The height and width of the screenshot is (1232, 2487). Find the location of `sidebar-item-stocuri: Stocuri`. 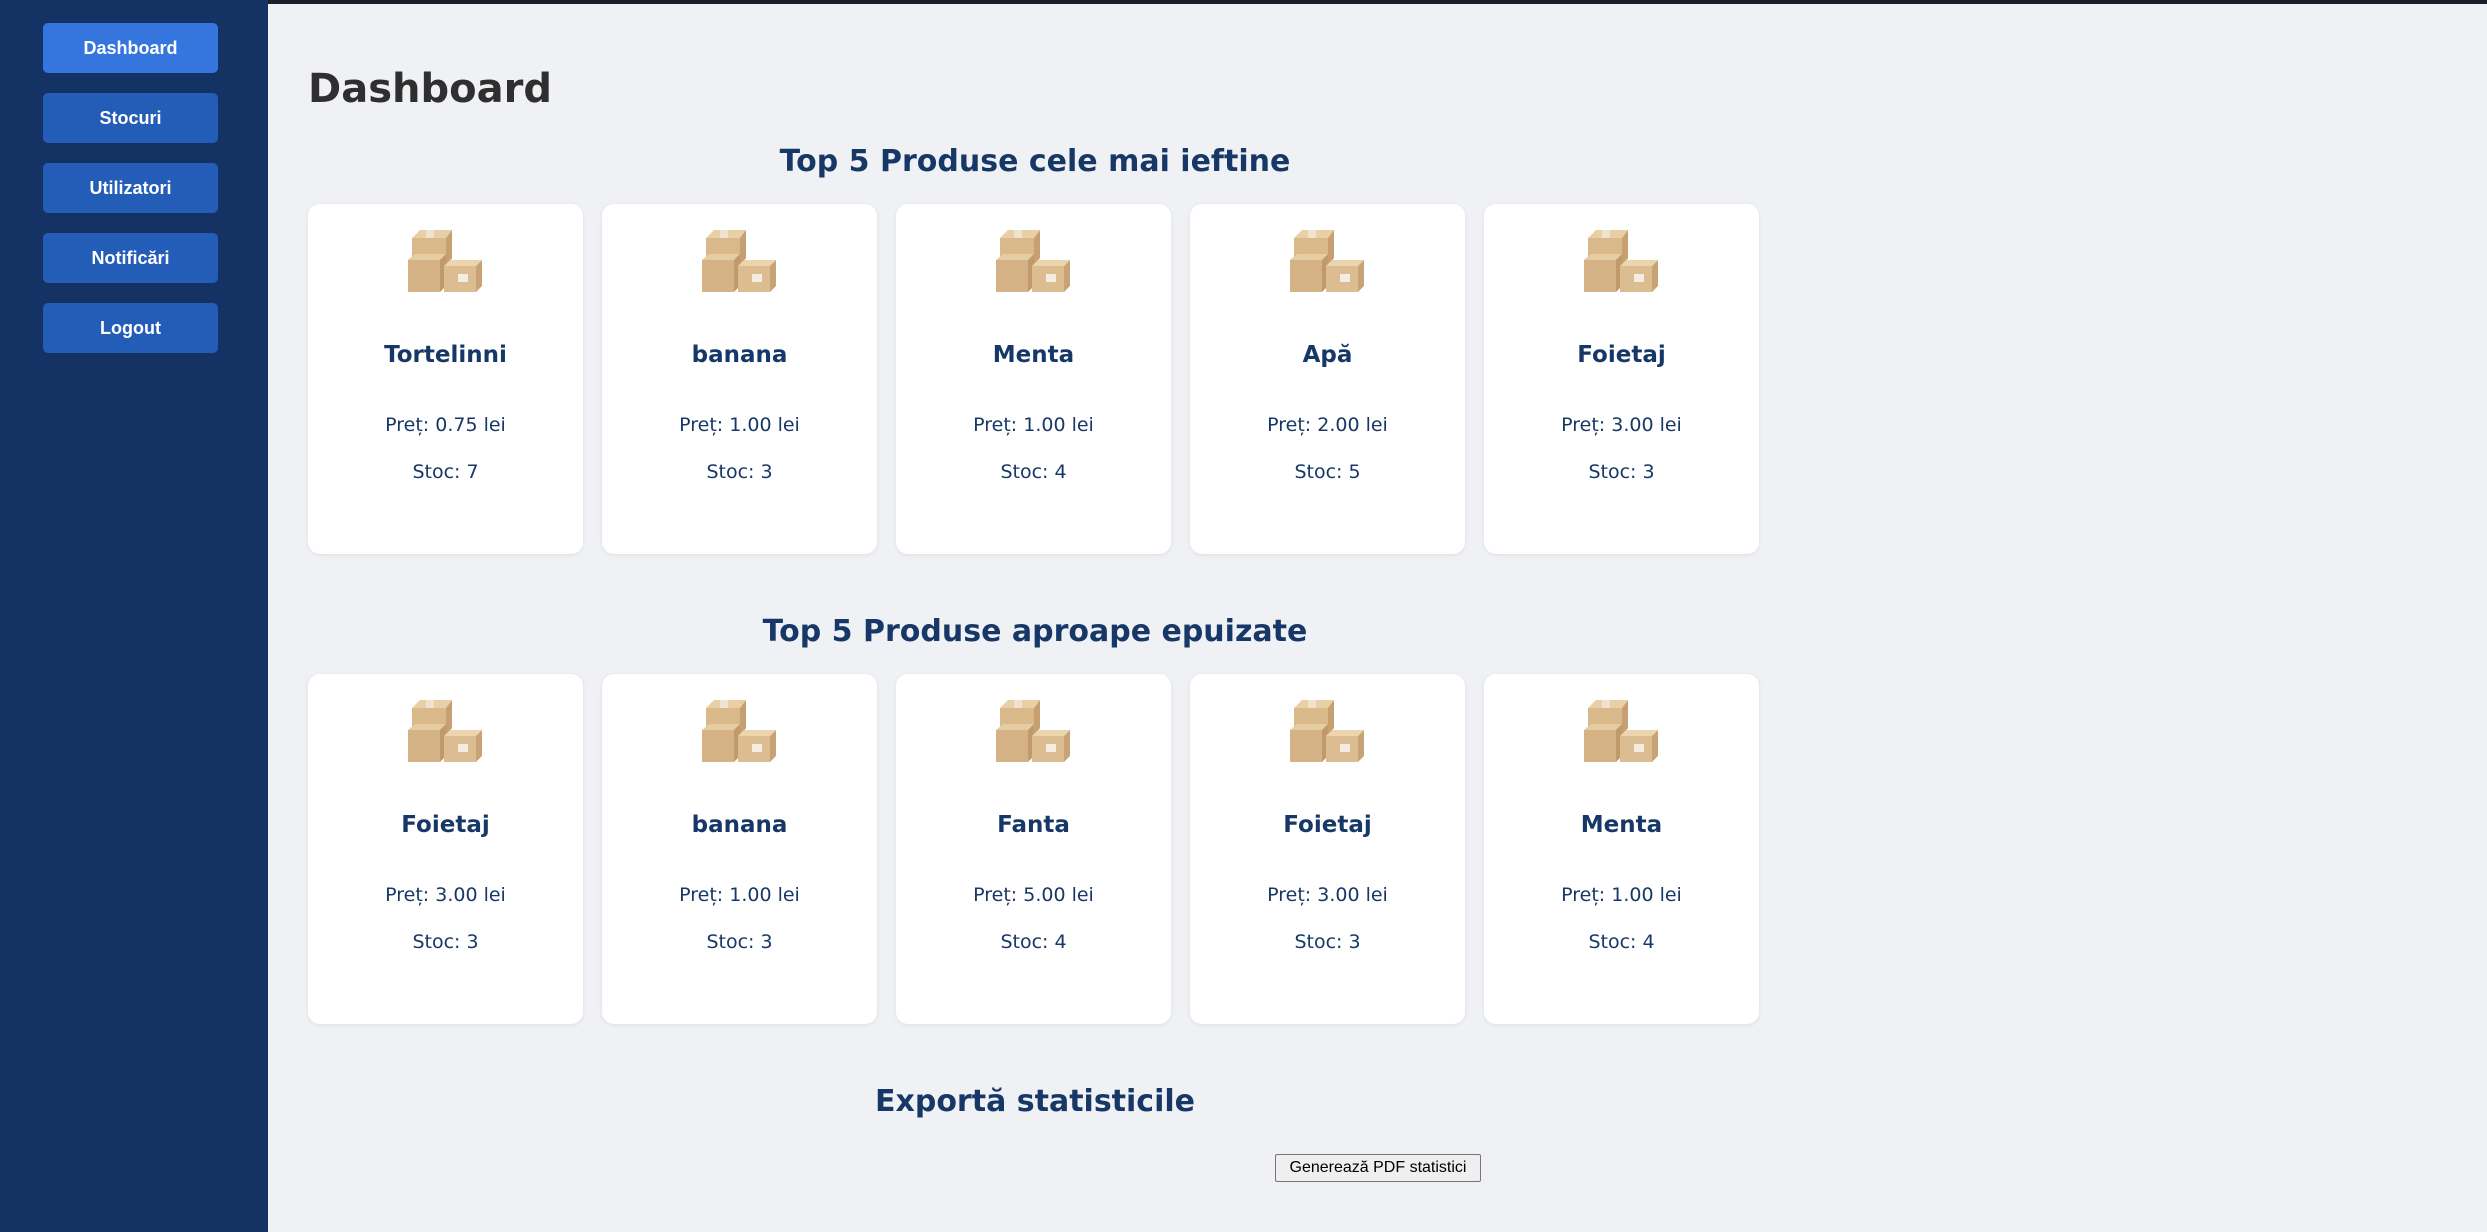

sidebar-item-stocuri: Stocuri is located at coordinates (130, 118).